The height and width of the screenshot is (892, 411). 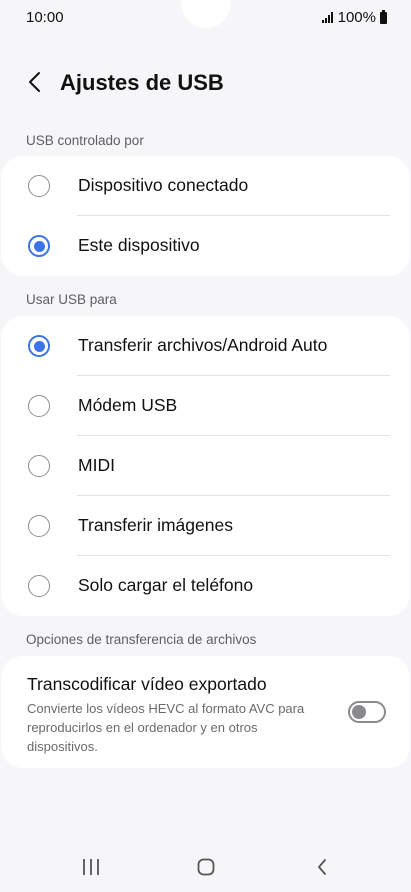 I want to click on nav-back-button, so click(x=322, y=867).